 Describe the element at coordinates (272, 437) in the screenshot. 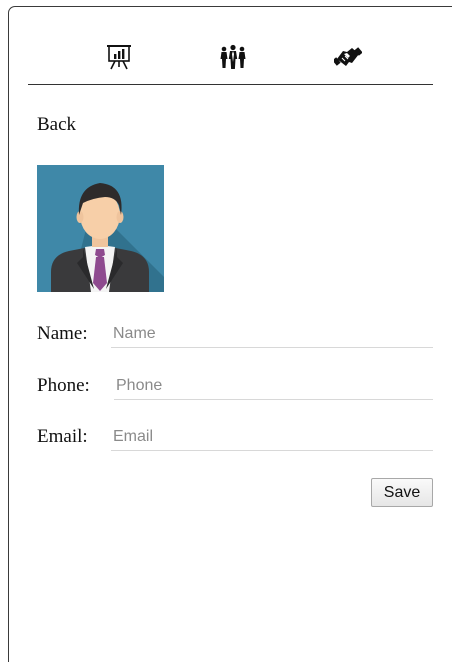

I see `email-input` at that location.